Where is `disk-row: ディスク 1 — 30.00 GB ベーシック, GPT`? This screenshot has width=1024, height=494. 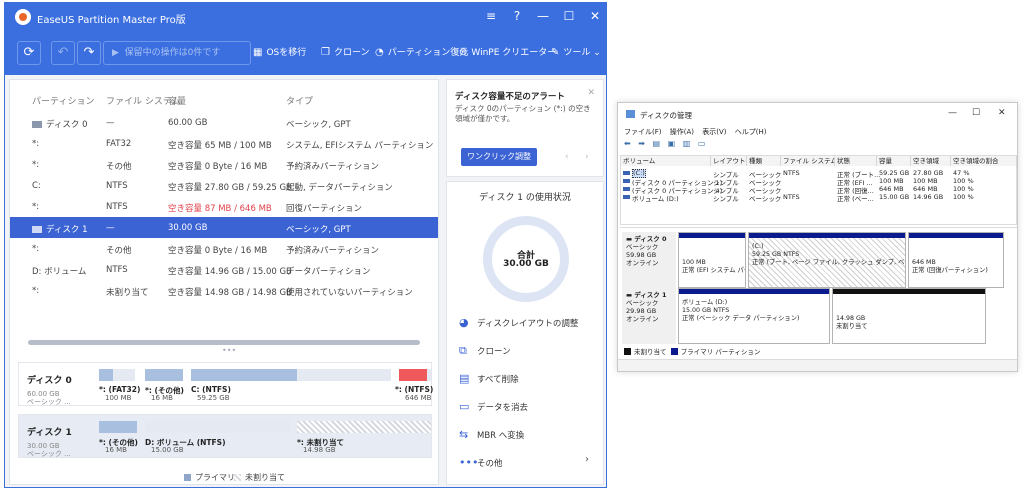 disk-row: ディスク 1 — 30.00 GB ベーシック, GPT is located at coordinates (224, 227).